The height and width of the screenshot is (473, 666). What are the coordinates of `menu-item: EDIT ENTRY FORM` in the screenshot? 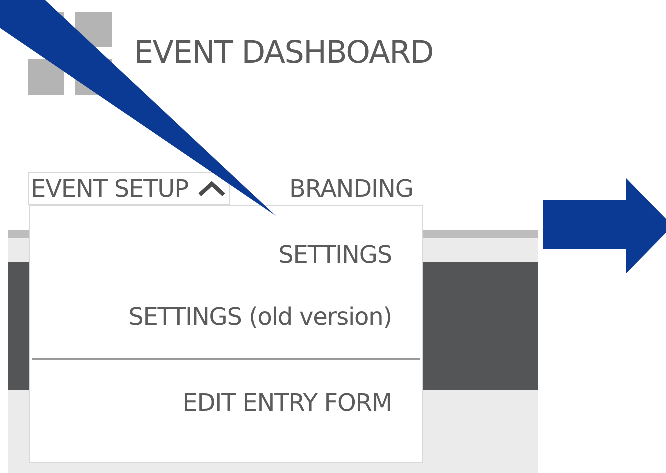 It's located at (226, 403).